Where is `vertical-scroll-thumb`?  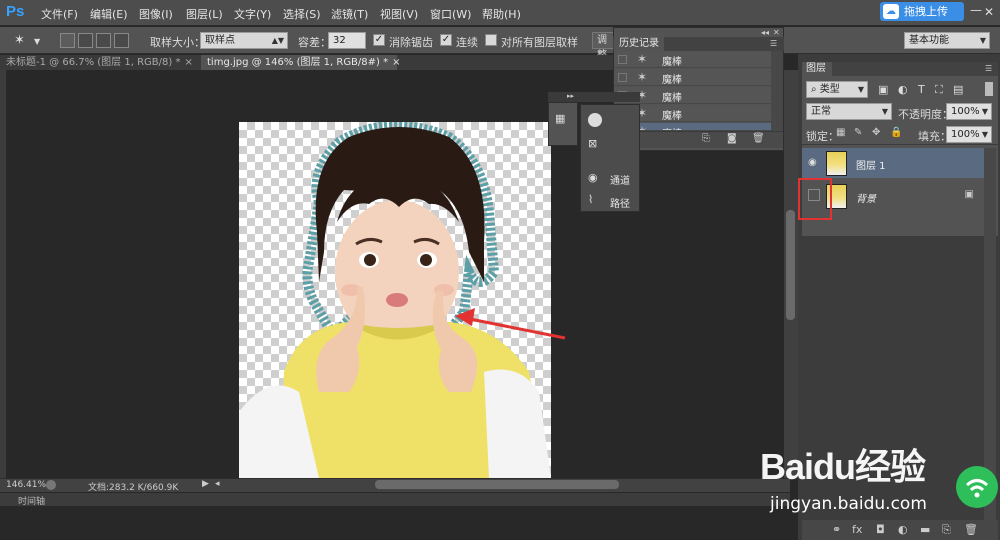
vertical-scroll-thumb is located at coordinates (790, 265).